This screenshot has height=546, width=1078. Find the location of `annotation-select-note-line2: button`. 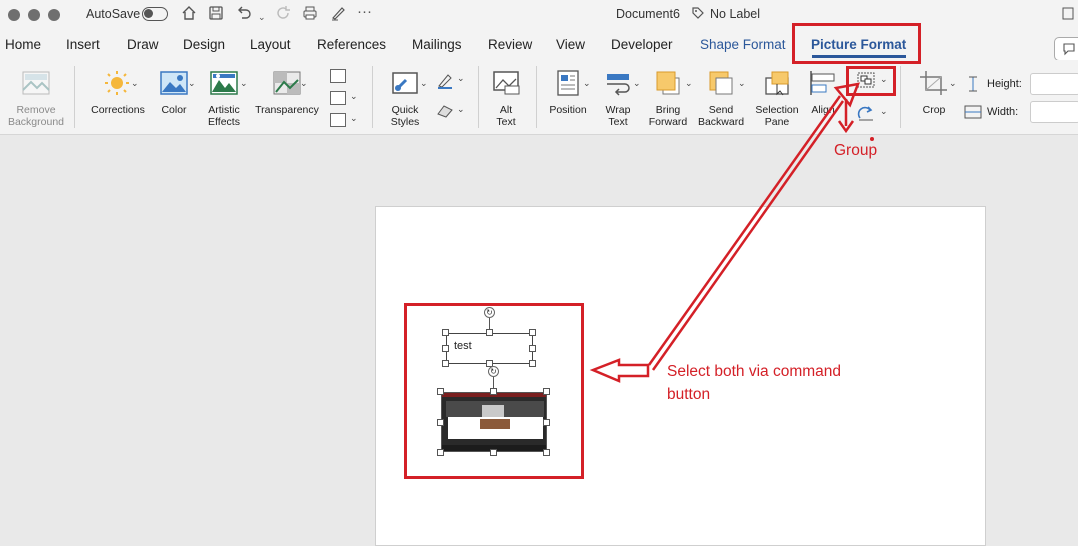

annotation-select-note-line2: button is located at coordinates (689, 394).